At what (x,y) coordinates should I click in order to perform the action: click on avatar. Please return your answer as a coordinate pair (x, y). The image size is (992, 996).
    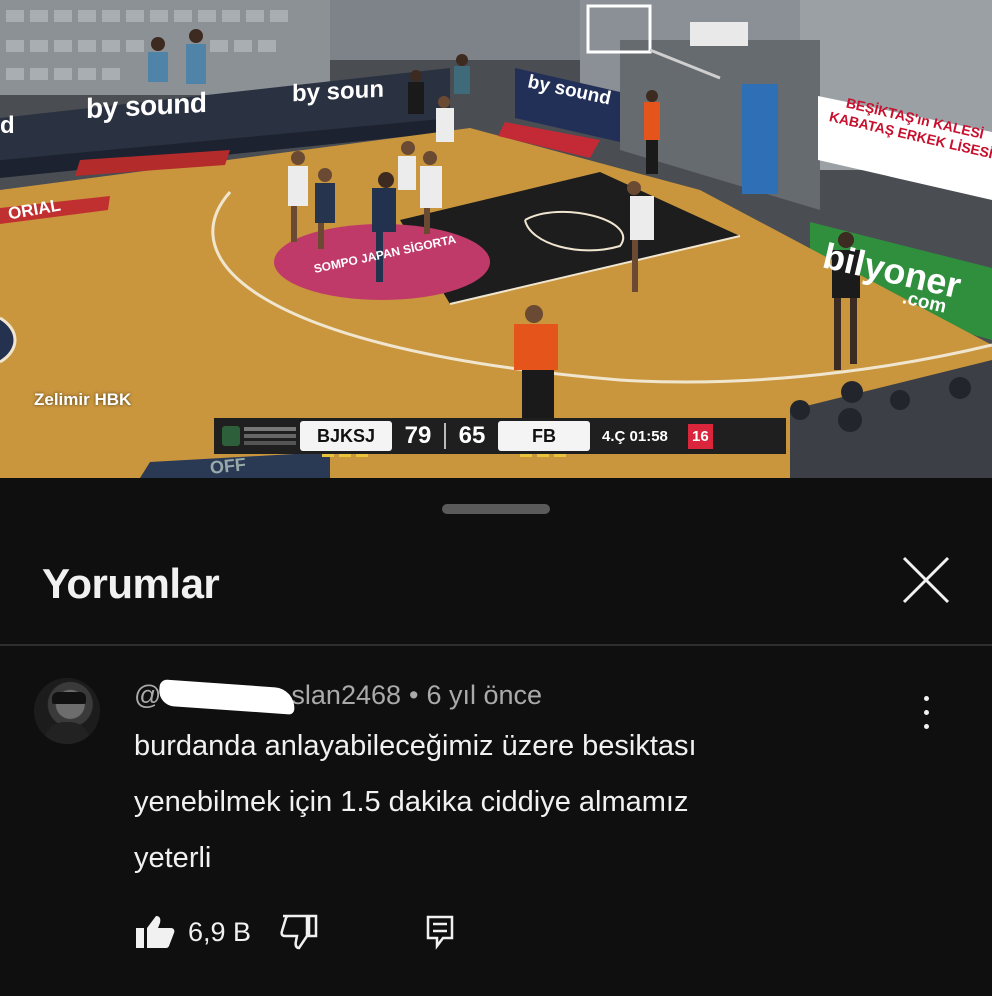
    Looking at the image, I should click on (67, 711).